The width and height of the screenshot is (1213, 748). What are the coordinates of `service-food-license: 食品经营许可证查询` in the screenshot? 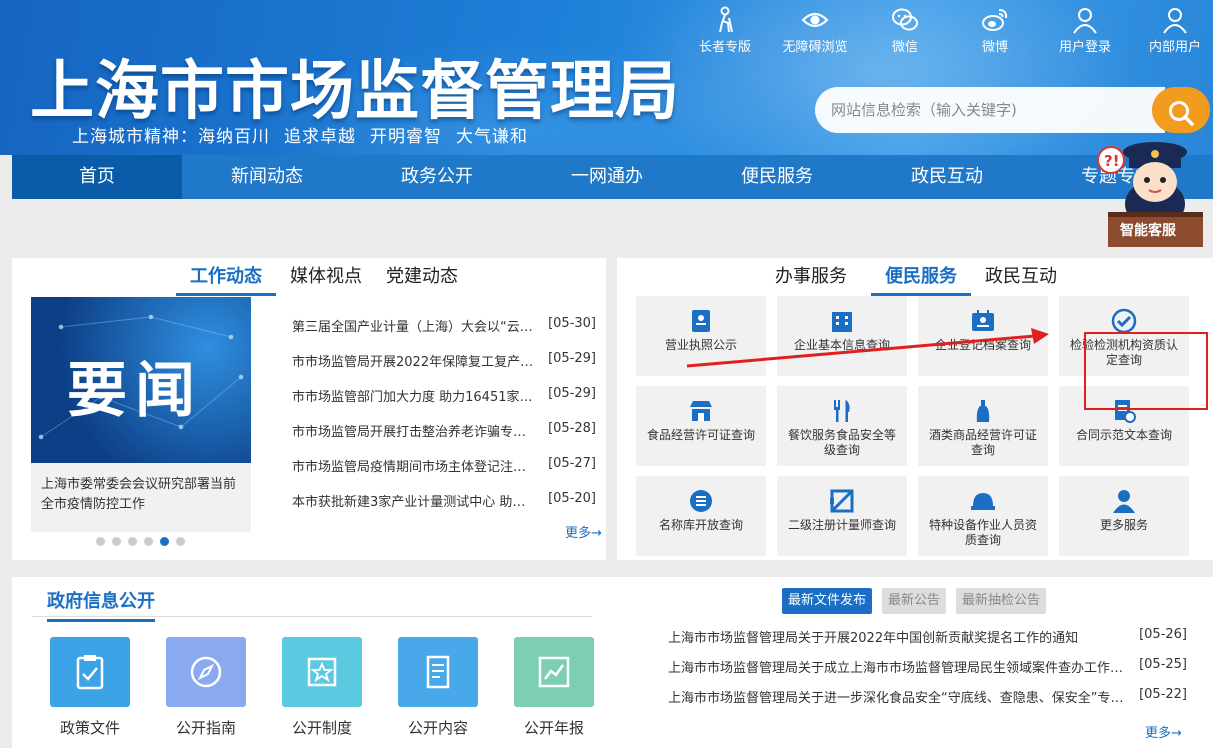 It's located at (701, 426).